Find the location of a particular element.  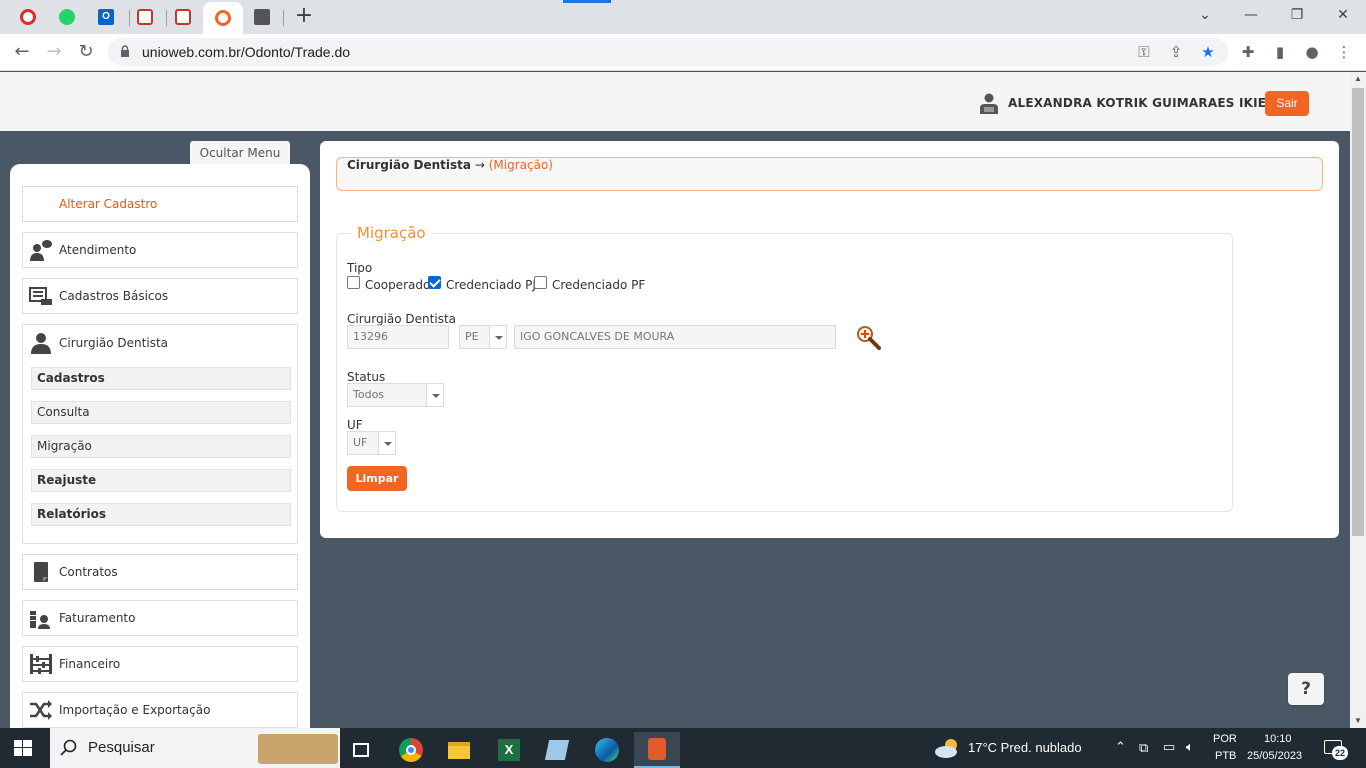

submenu-cadastros: Cadastros is located at coordinates (161, 378).